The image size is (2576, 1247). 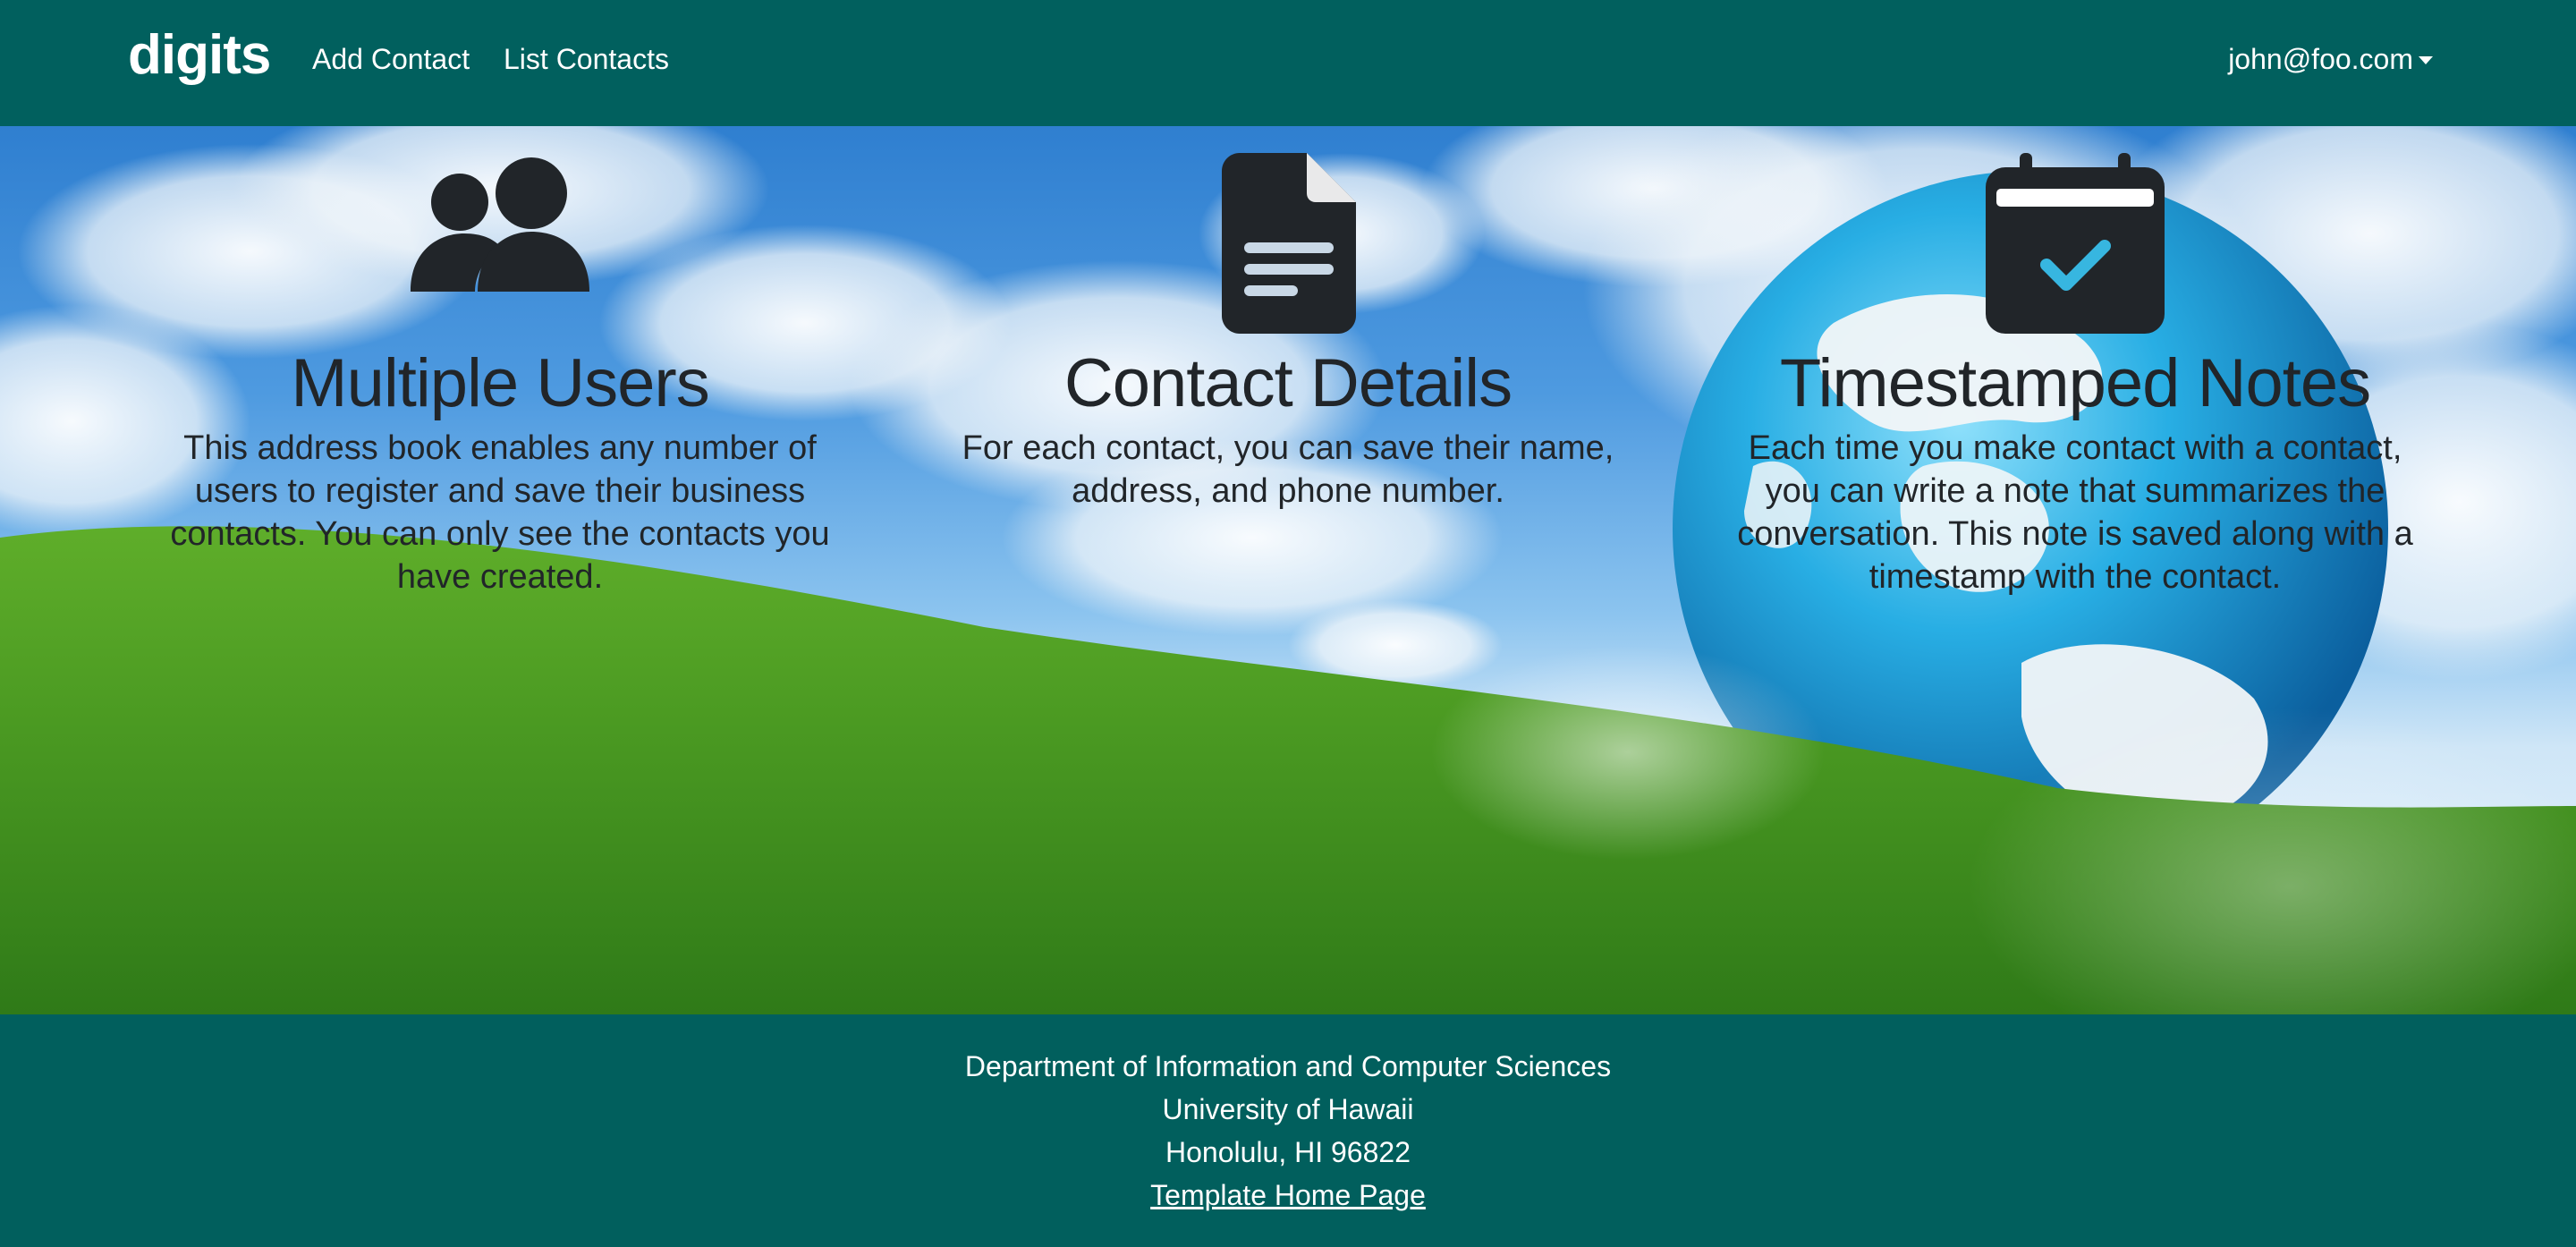 What do you see at coordinates (199, 55) in the screenshot?
I see `brand-logo: digits` at bounding box center [199, 55].